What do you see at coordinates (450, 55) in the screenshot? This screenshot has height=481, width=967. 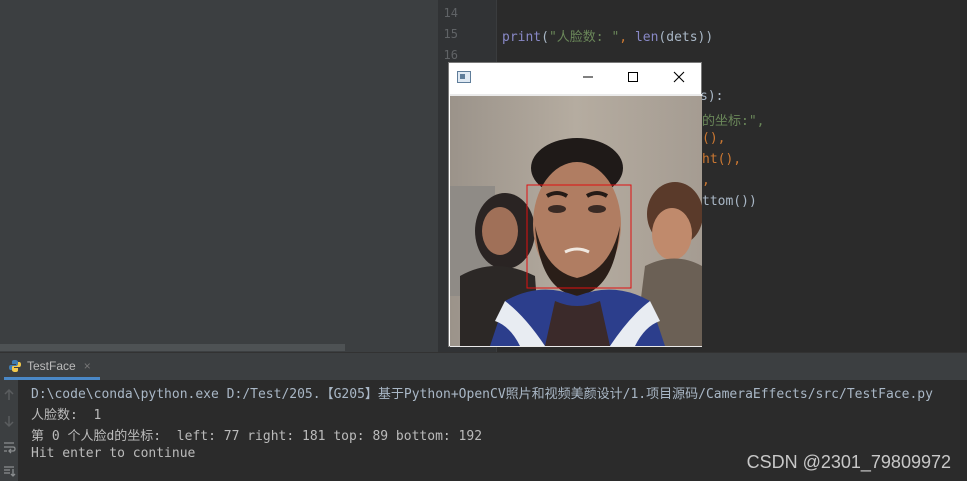 I see `line-number: 16` at bounding box center [450, 55].